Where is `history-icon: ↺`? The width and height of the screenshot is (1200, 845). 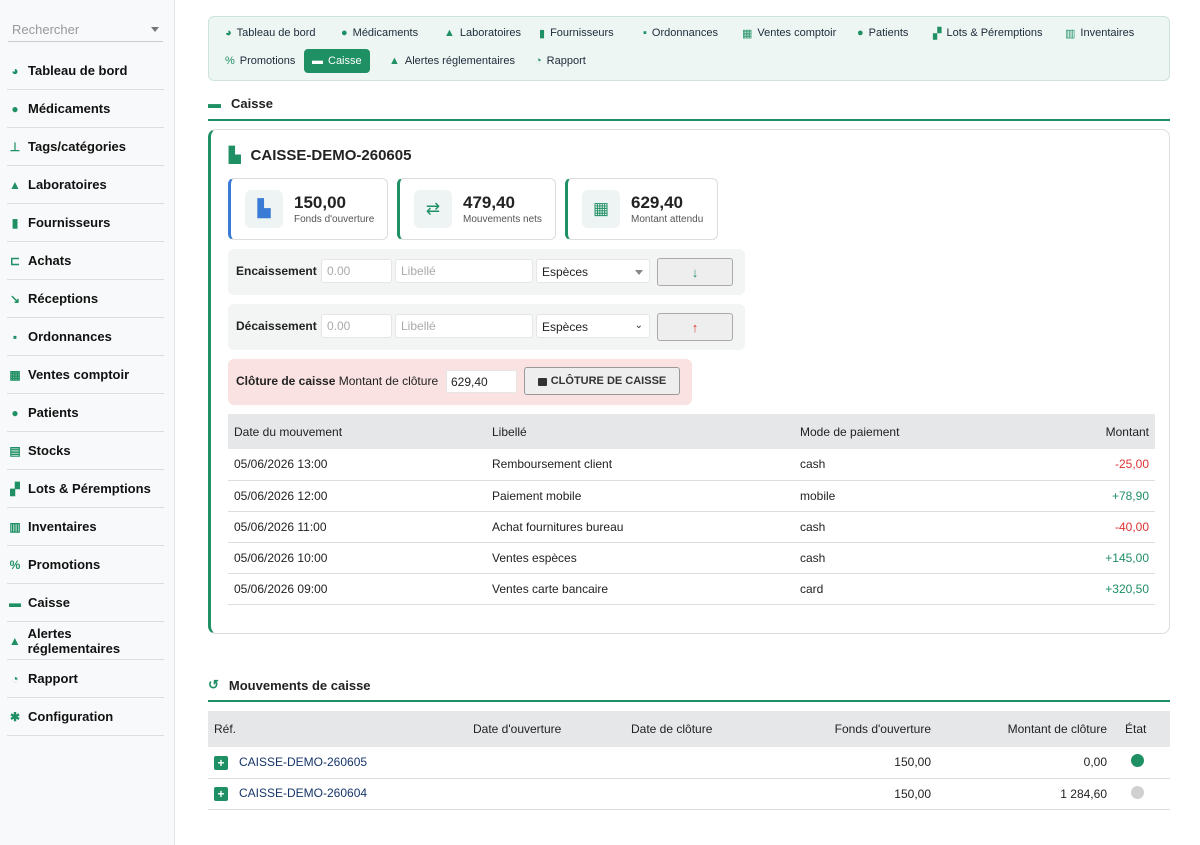
history-icon: ↺ is located at coordinates (213, 684).